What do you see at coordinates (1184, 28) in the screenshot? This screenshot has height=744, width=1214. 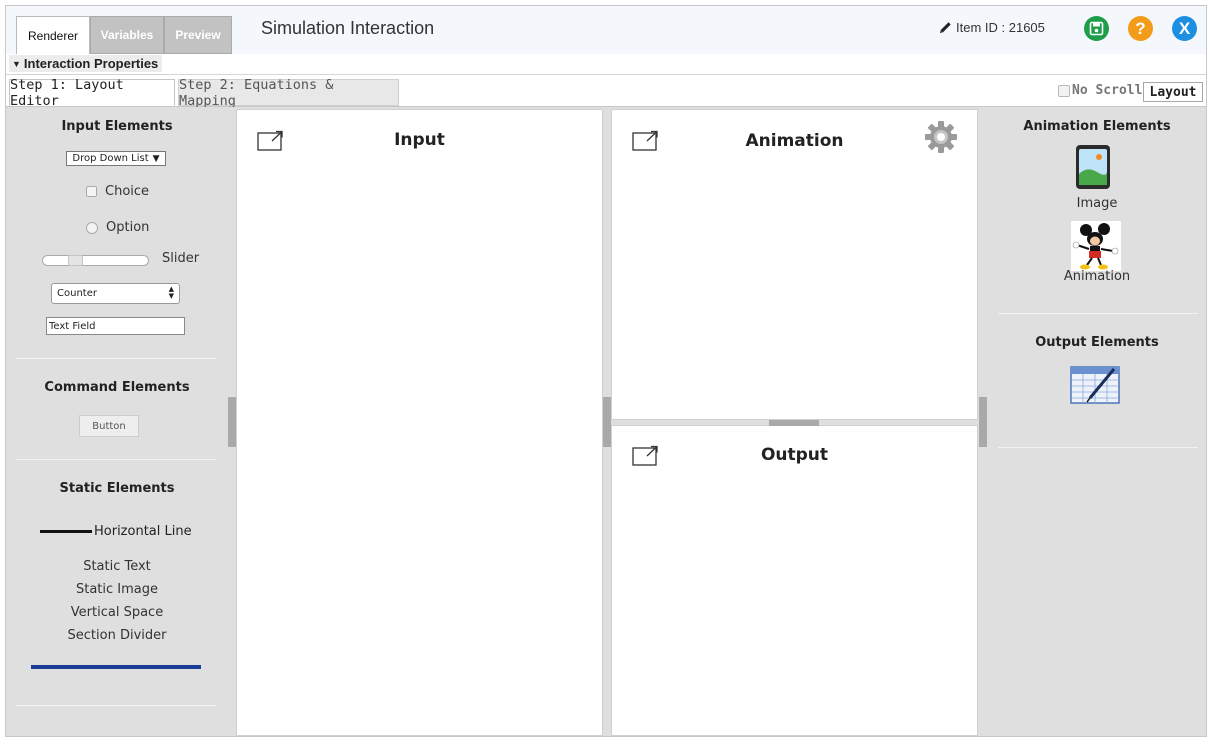 I see `close-button: X` at bounding box center [1184, 28].